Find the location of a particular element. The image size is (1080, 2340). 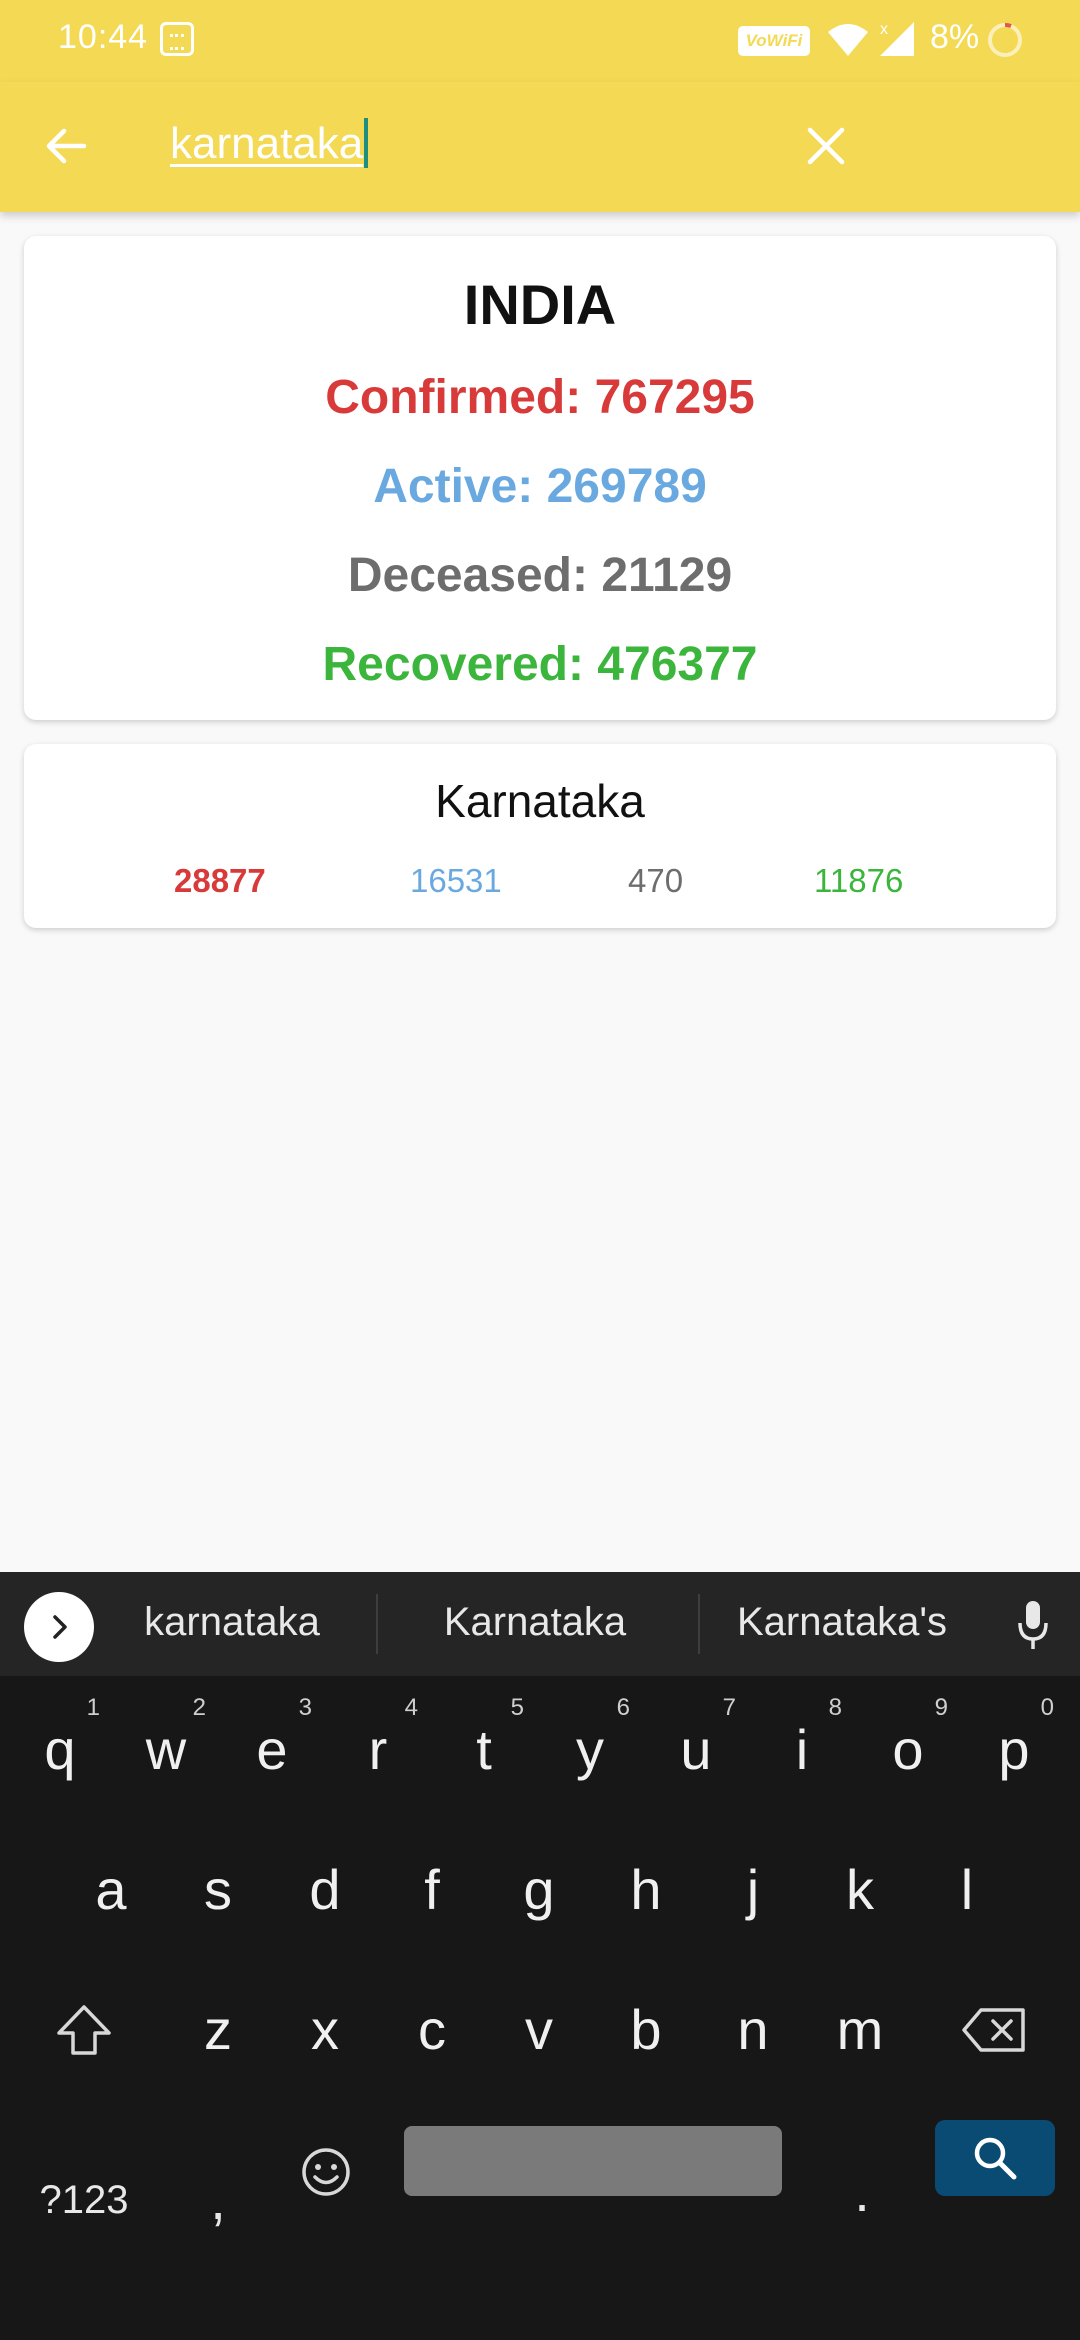

state-name: Karnataka is located at coordinates (540, 801).